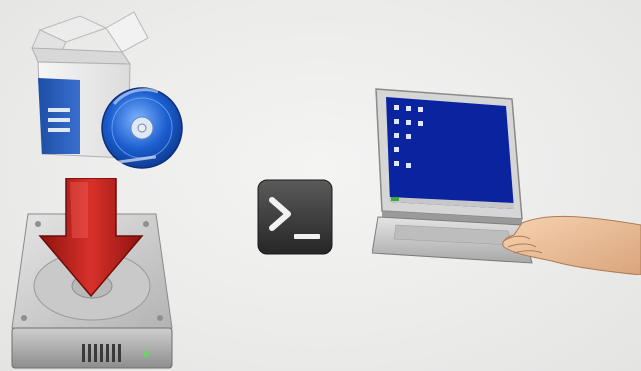  Describe the element at coordinates (295, 217) in the screenshot. I see `terminal-prompt-icon` at that location.